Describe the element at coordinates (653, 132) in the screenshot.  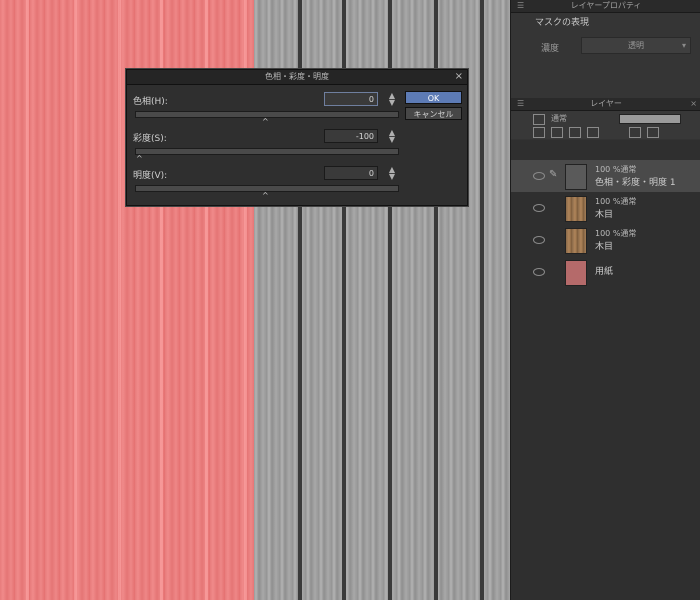
I see `ruler-icon` at that location.